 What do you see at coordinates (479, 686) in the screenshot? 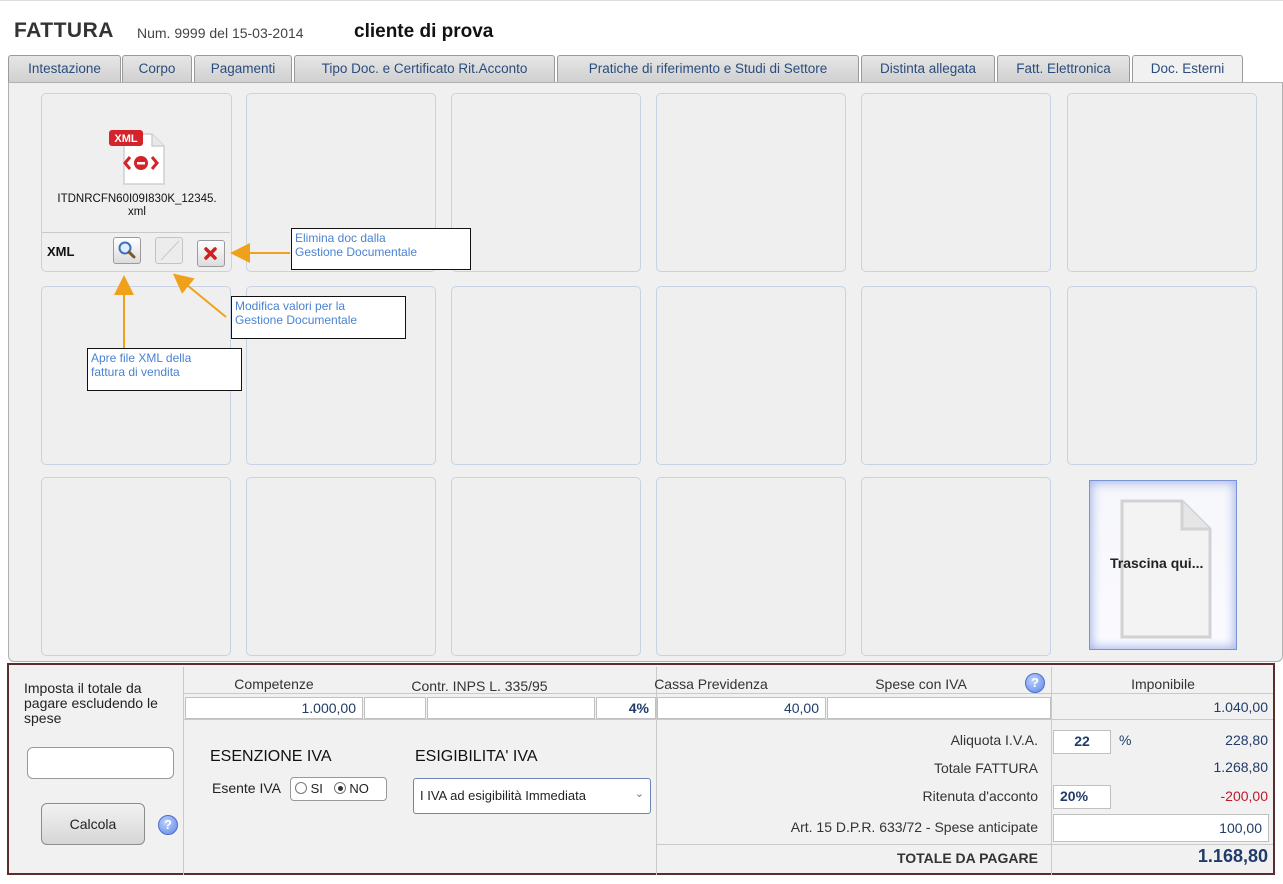
I see `header-contr-inps: Contr. INPS L. 335/95` at bounding box center [479, 686].